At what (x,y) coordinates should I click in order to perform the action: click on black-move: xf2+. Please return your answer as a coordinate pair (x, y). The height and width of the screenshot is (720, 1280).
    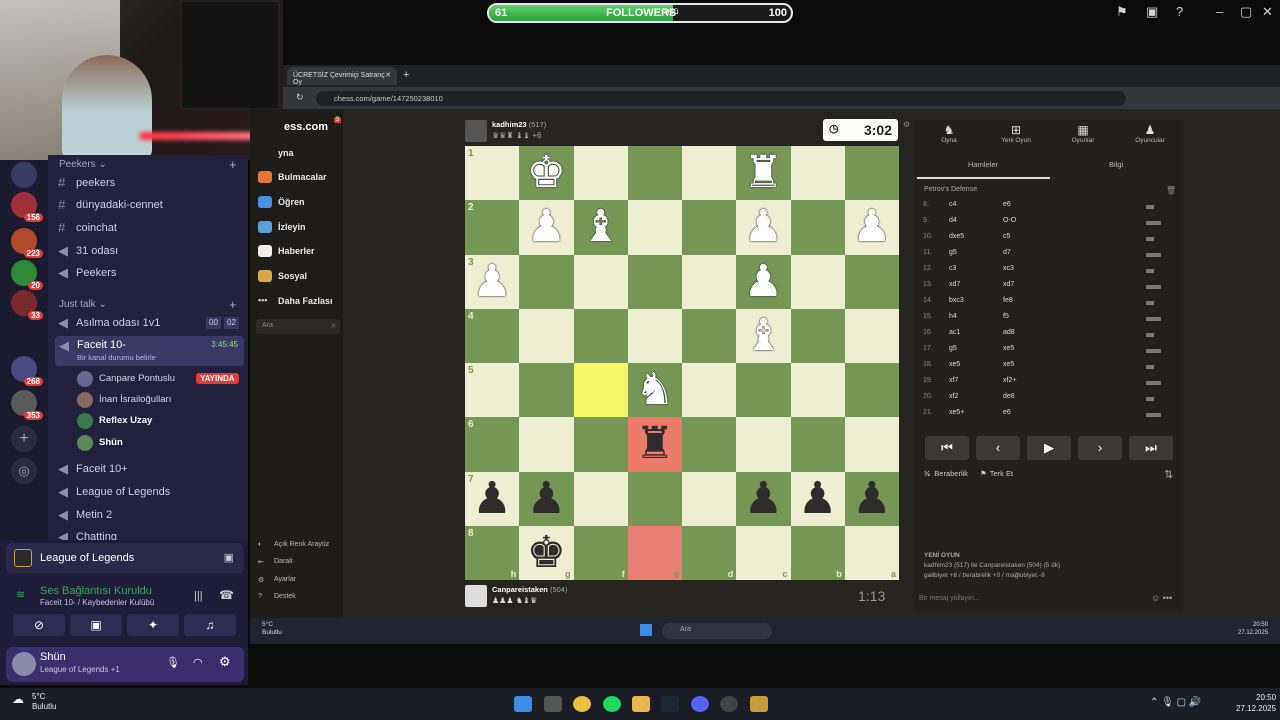
    Looking at the image, I should click on (1009, 380).